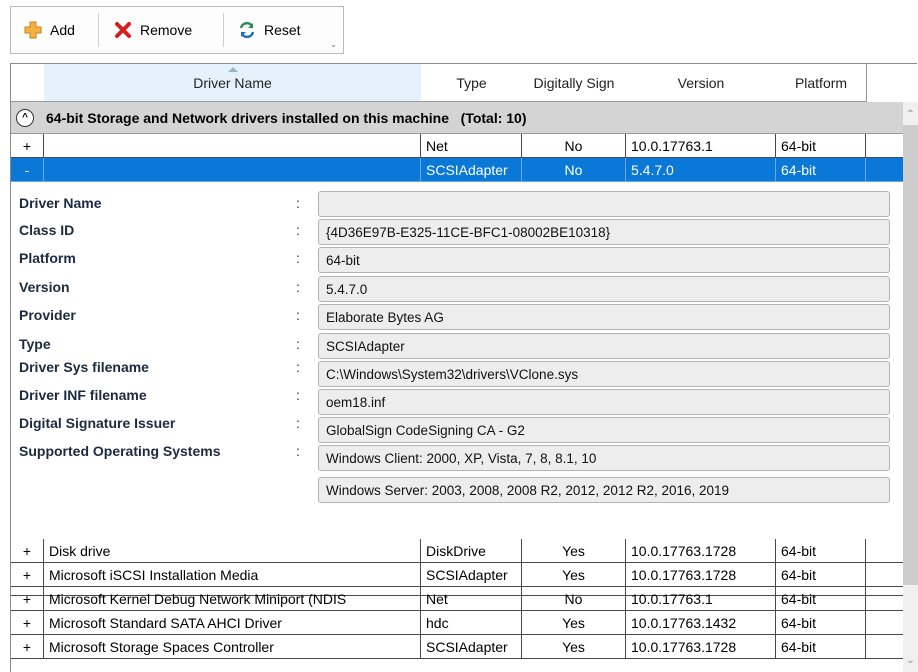 This screenshot has height=672, width=918. Describe the element at coordinates (604, 317) in the screenshot. I see `detail-value-provider: Elaborate Bytes AG` at that location.